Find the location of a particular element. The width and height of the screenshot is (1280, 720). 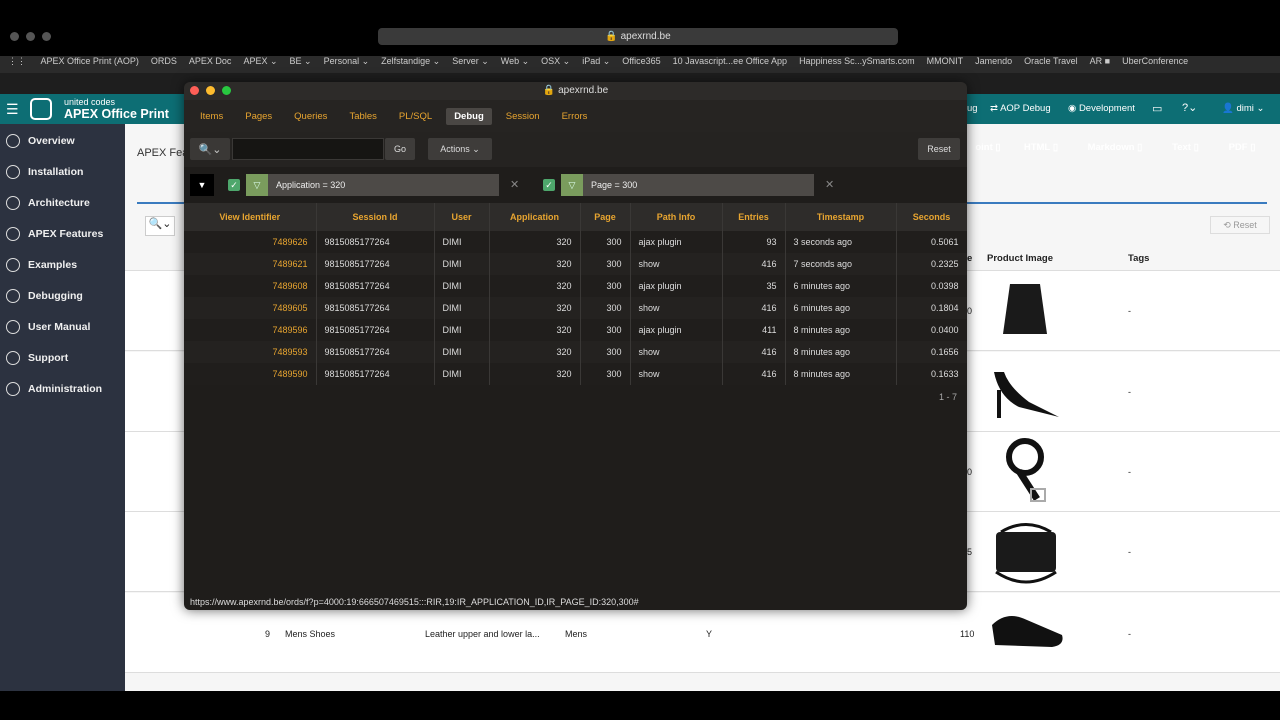

search-input is located at coordinates (308, 149).